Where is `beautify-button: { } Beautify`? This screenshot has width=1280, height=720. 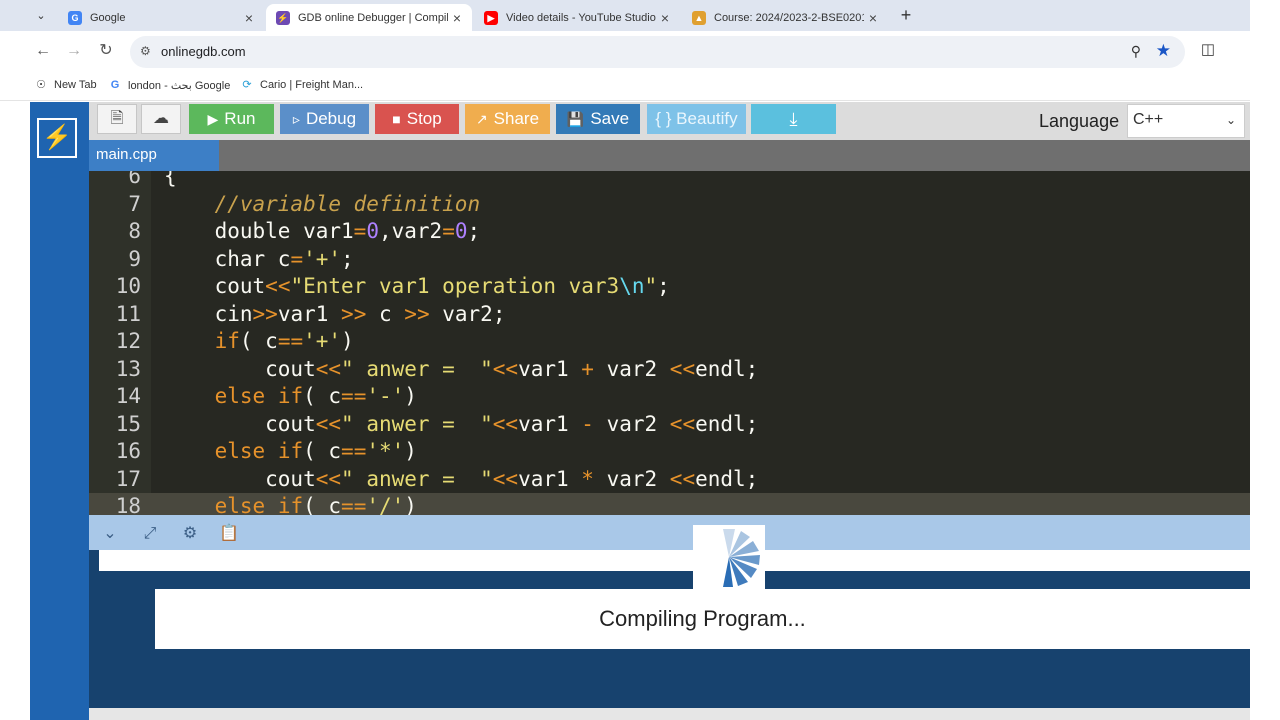
beautify-button: { } Beautify is located at coordinates (696, 119).